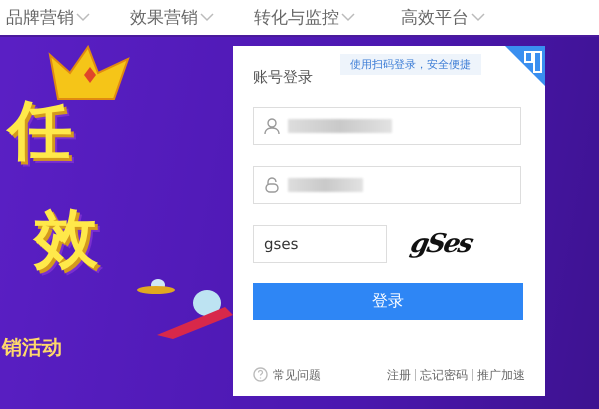  What do you see at coordinates (387, 185) in the screenshot?
I see `password-field` at bounding box center [387, 185].